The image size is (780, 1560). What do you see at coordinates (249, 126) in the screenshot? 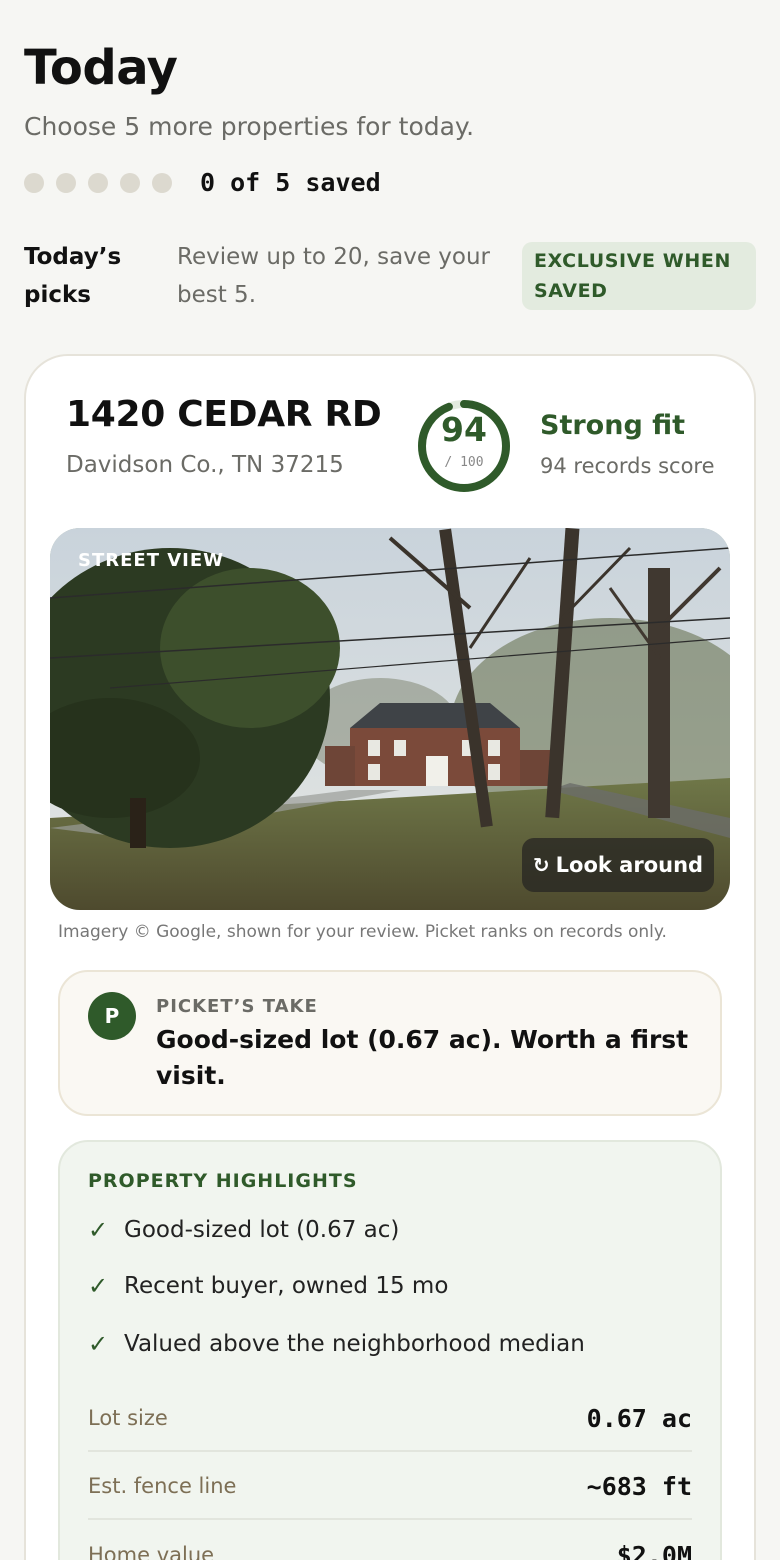
I see `page-subtitle: Choose 5 more properties for today.` at bounding box center [249, 126].